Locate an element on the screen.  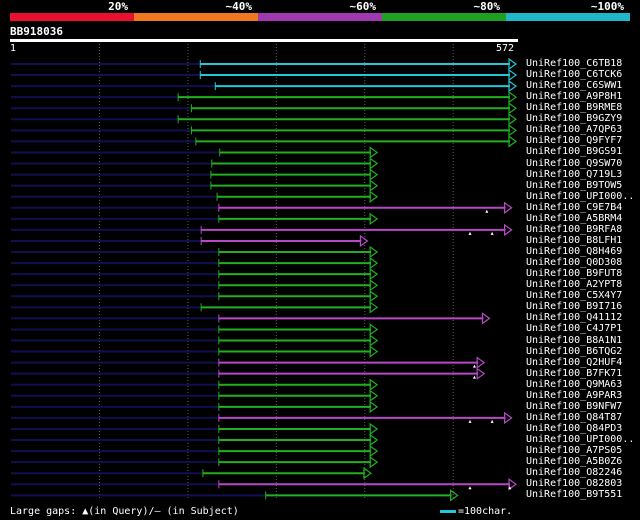
scale-legend: =100char. is located at coordinates (476, 511).